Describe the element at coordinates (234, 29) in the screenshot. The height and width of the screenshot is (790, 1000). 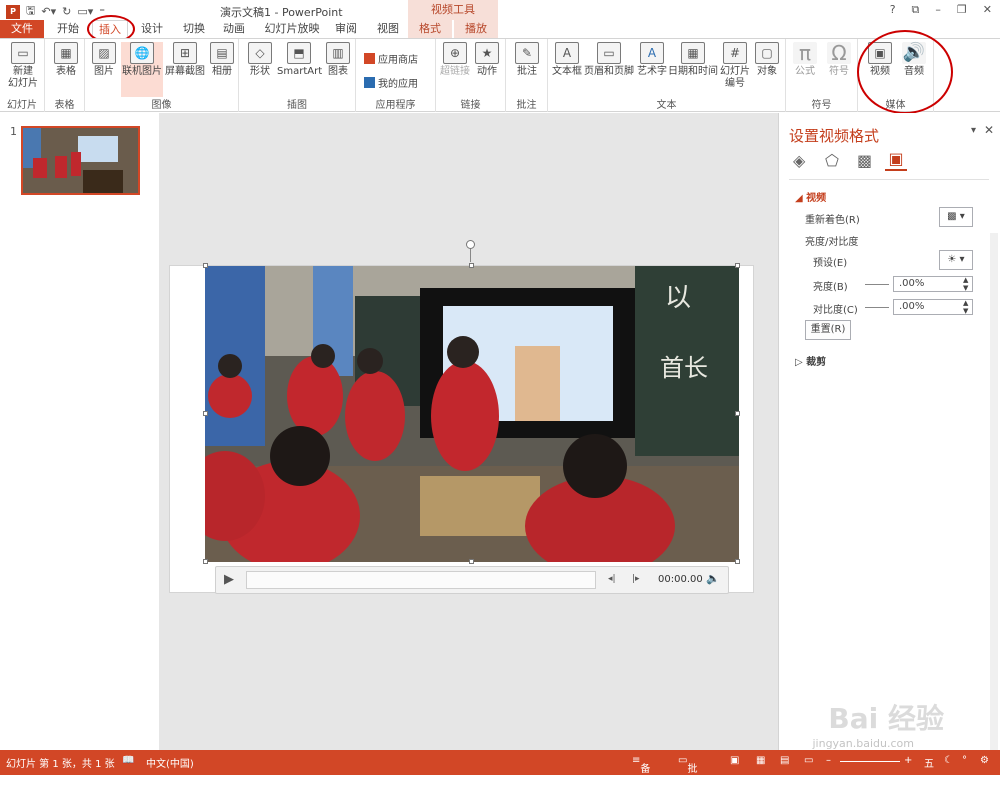
I see `tab-animations: 动画` at that location.